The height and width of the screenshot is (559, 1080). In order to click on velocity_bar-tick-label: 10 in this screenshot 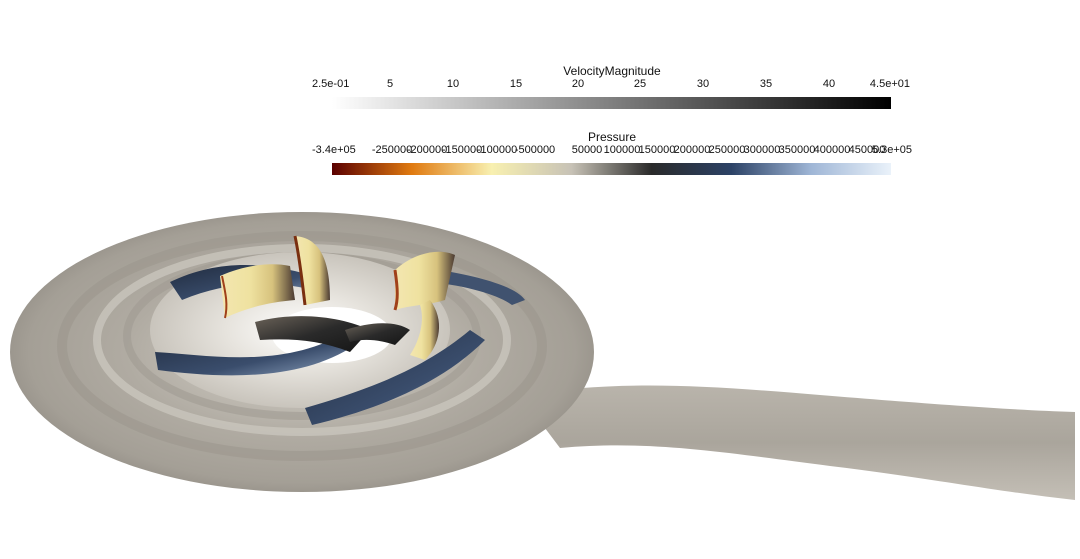, I will do `click(453, 84)`.